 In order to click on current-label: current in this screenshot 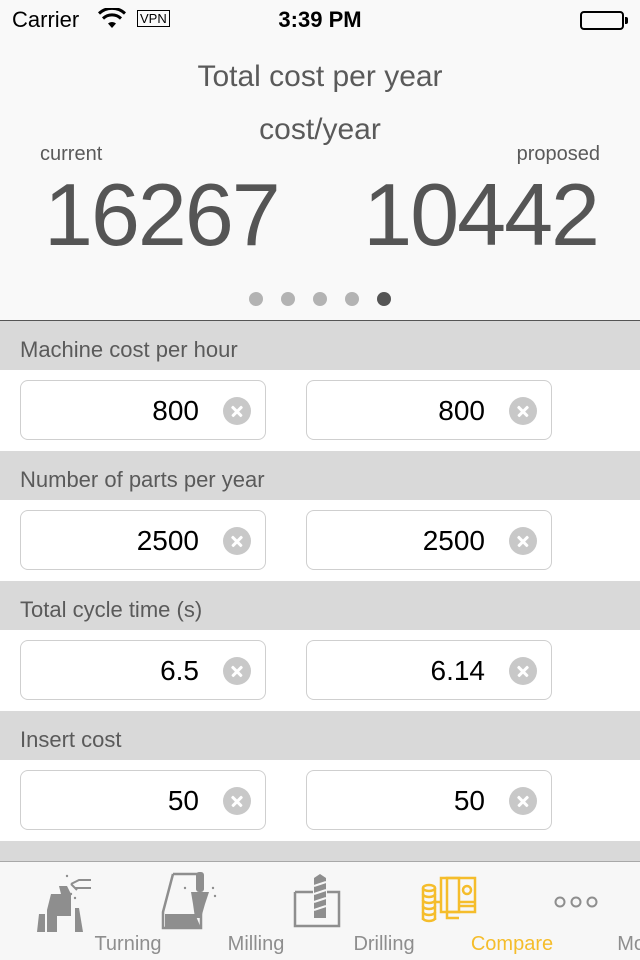, I will do `click(71, 154)`.